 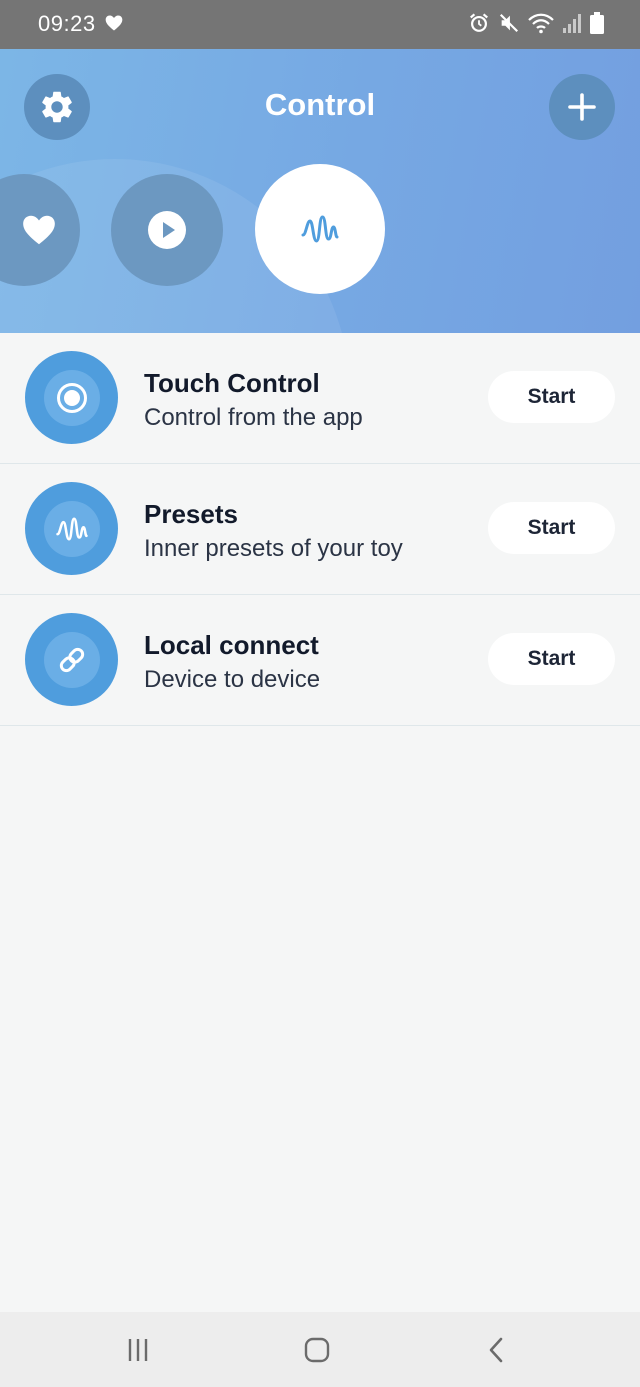 I want to click on start-presets-button: Start, so click(x=551, y=528).